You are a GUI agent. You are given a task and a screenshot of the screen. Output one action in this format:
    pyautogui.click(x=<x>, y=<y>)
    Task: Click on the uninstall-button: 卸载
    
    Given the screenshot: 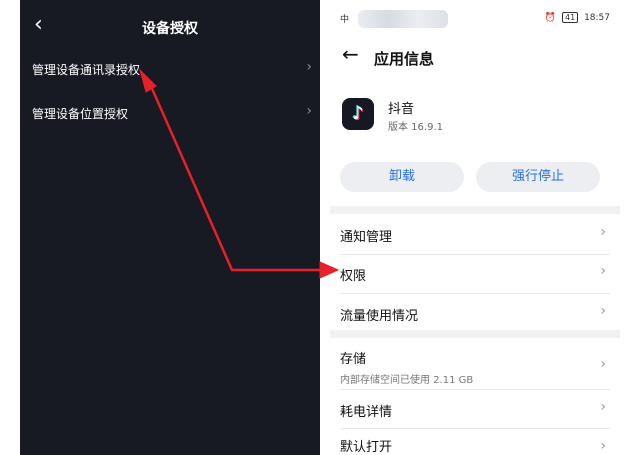 What is the action you would take?
    pyautogui.click(x=402, y=177)
    